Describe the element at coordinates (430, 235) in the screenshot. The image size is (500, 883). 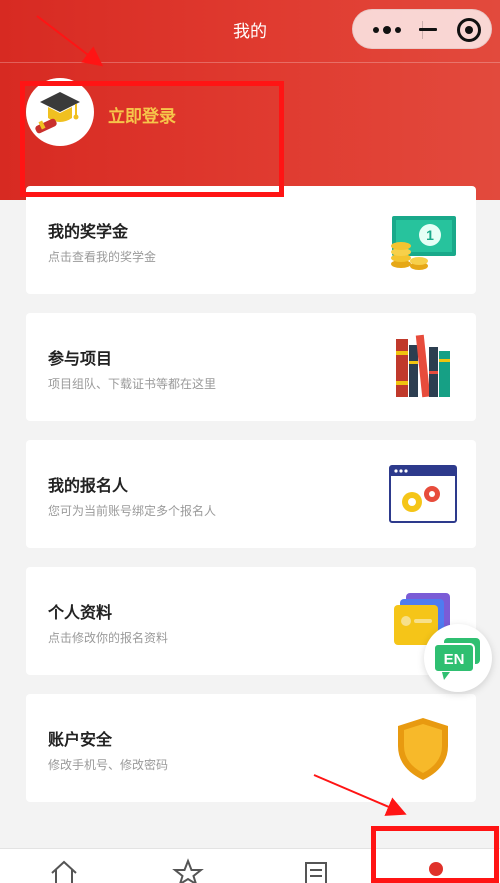
I see `svg-text: 1` at that location.